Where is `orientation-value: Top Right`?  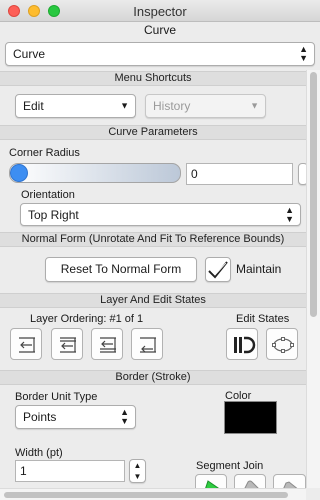 orientation-value: Top Right is located at coordinates (53, 214).